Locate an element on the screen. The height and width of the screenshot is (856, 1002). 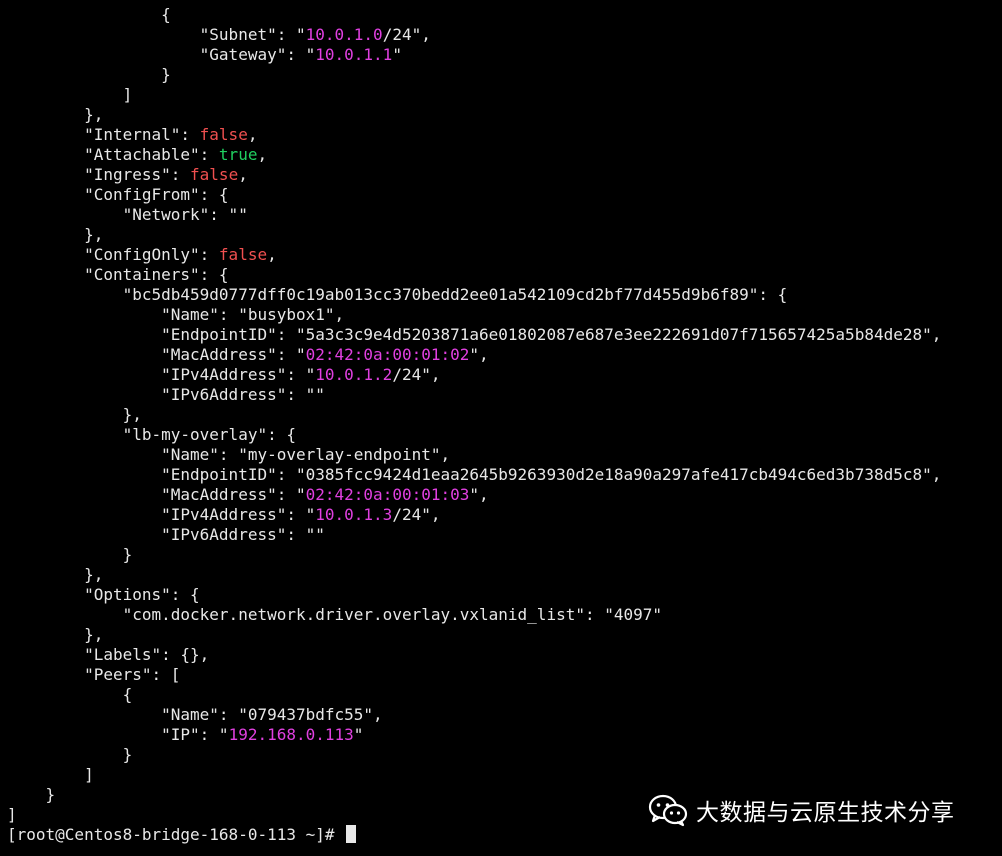
watermark: 大数据与云原生技术分享 is located at coordinates (801, 810).